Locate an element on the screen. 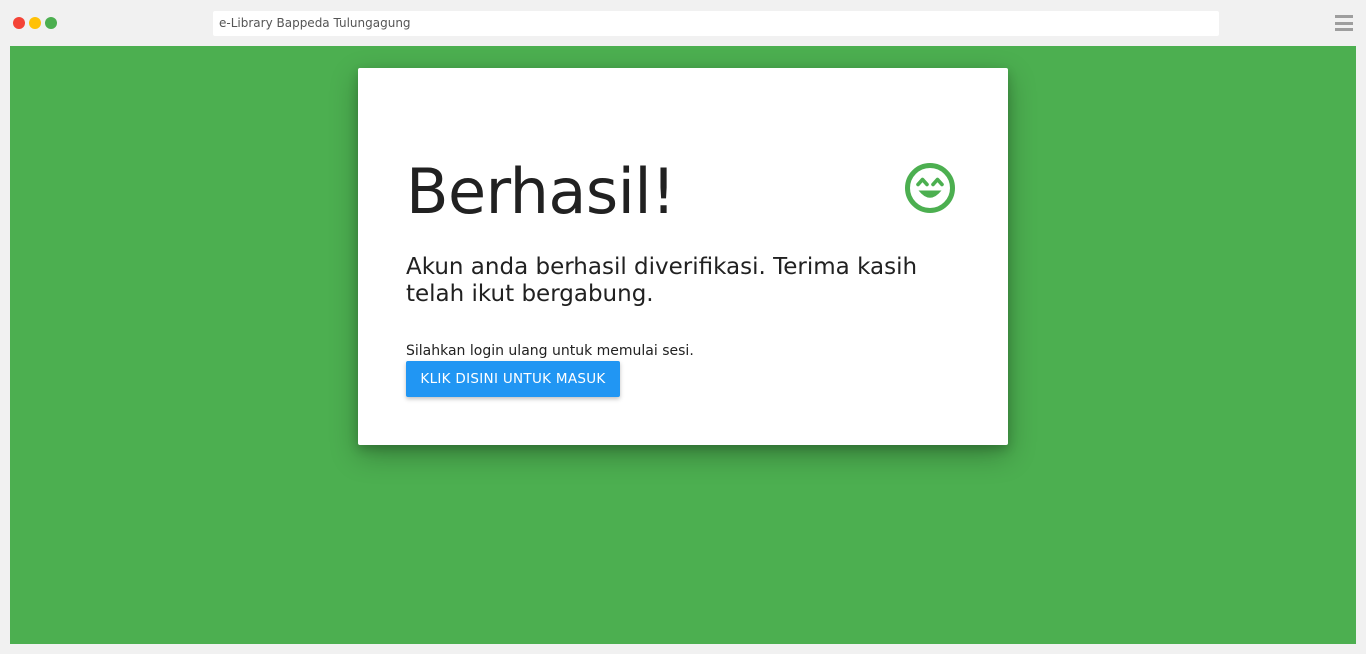 This screenshot has height=654, width=1366. browser-chrome: e-Library Bappeda Tulungagung is located at coordinates (683, 23).